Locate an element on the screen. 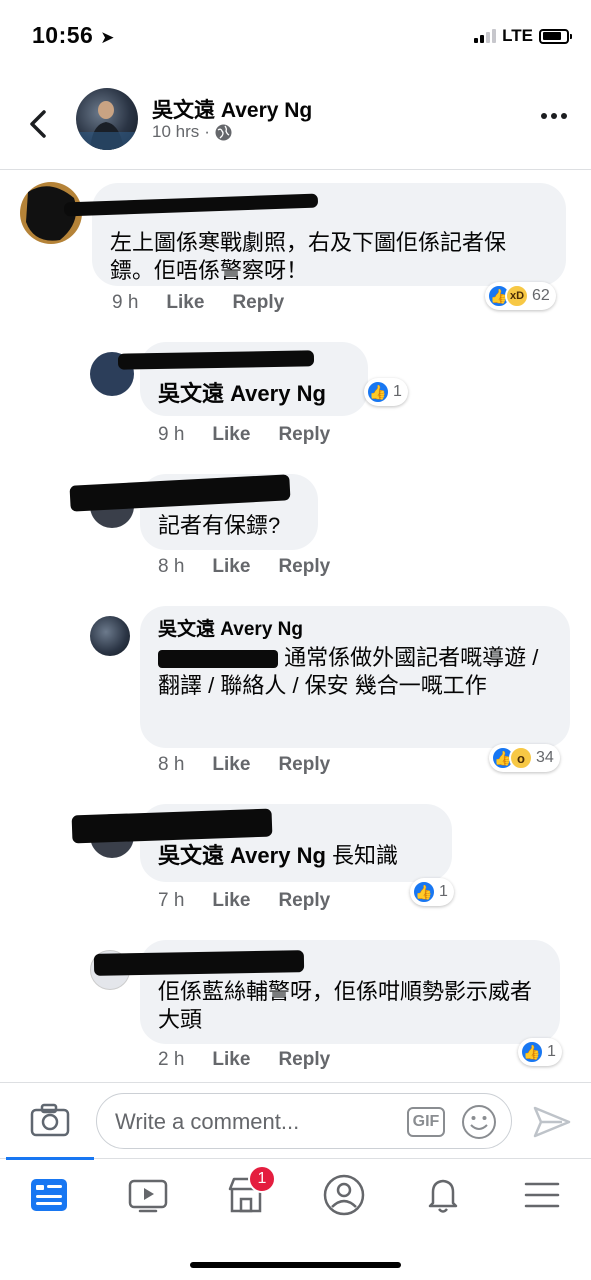  notifications-icon is located at coordinates (443, 1195).